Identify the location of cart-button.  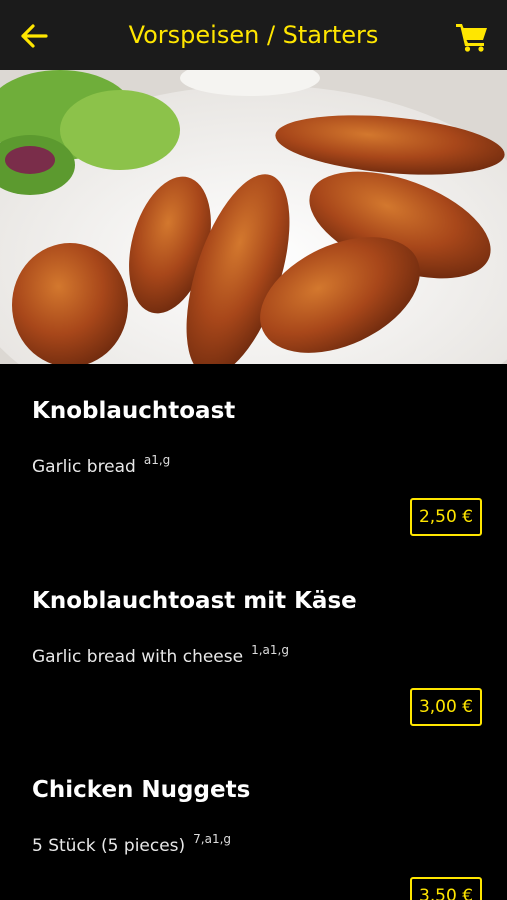
(472, 36).